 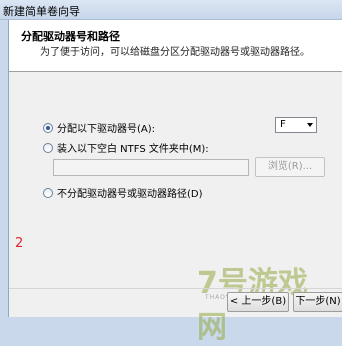 I want to click on window-title: 新建简单卷向导, so click(x=41, y=11).